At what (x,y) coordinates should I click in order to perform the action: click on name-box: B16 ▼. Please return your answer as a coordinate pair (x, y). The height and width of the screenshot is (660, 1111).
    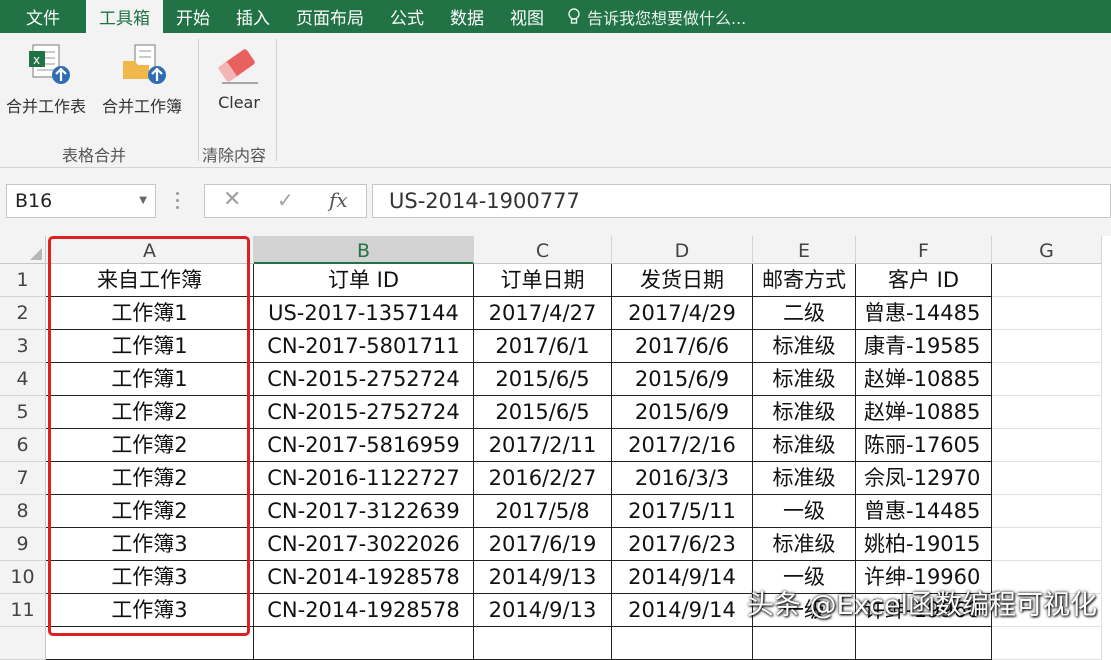
    Looking at the image, I should click on (81, 201).